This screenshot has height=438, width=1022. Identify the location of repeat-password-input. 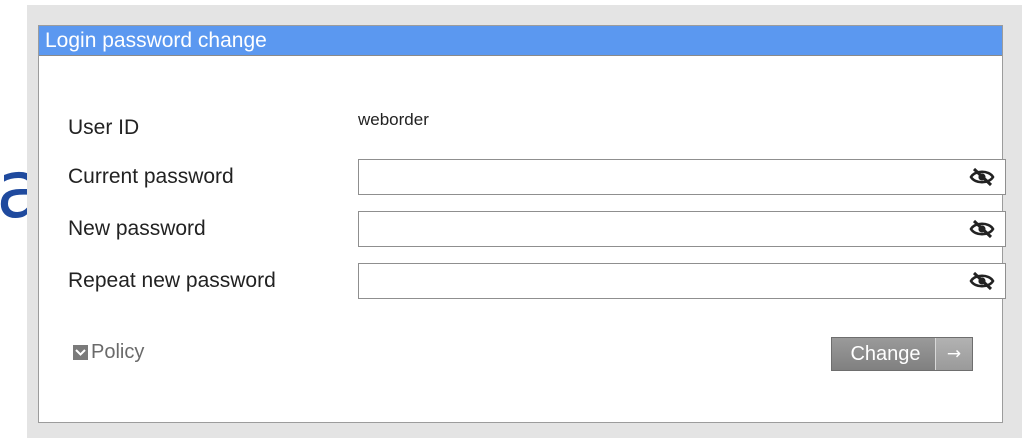
(662, 282).